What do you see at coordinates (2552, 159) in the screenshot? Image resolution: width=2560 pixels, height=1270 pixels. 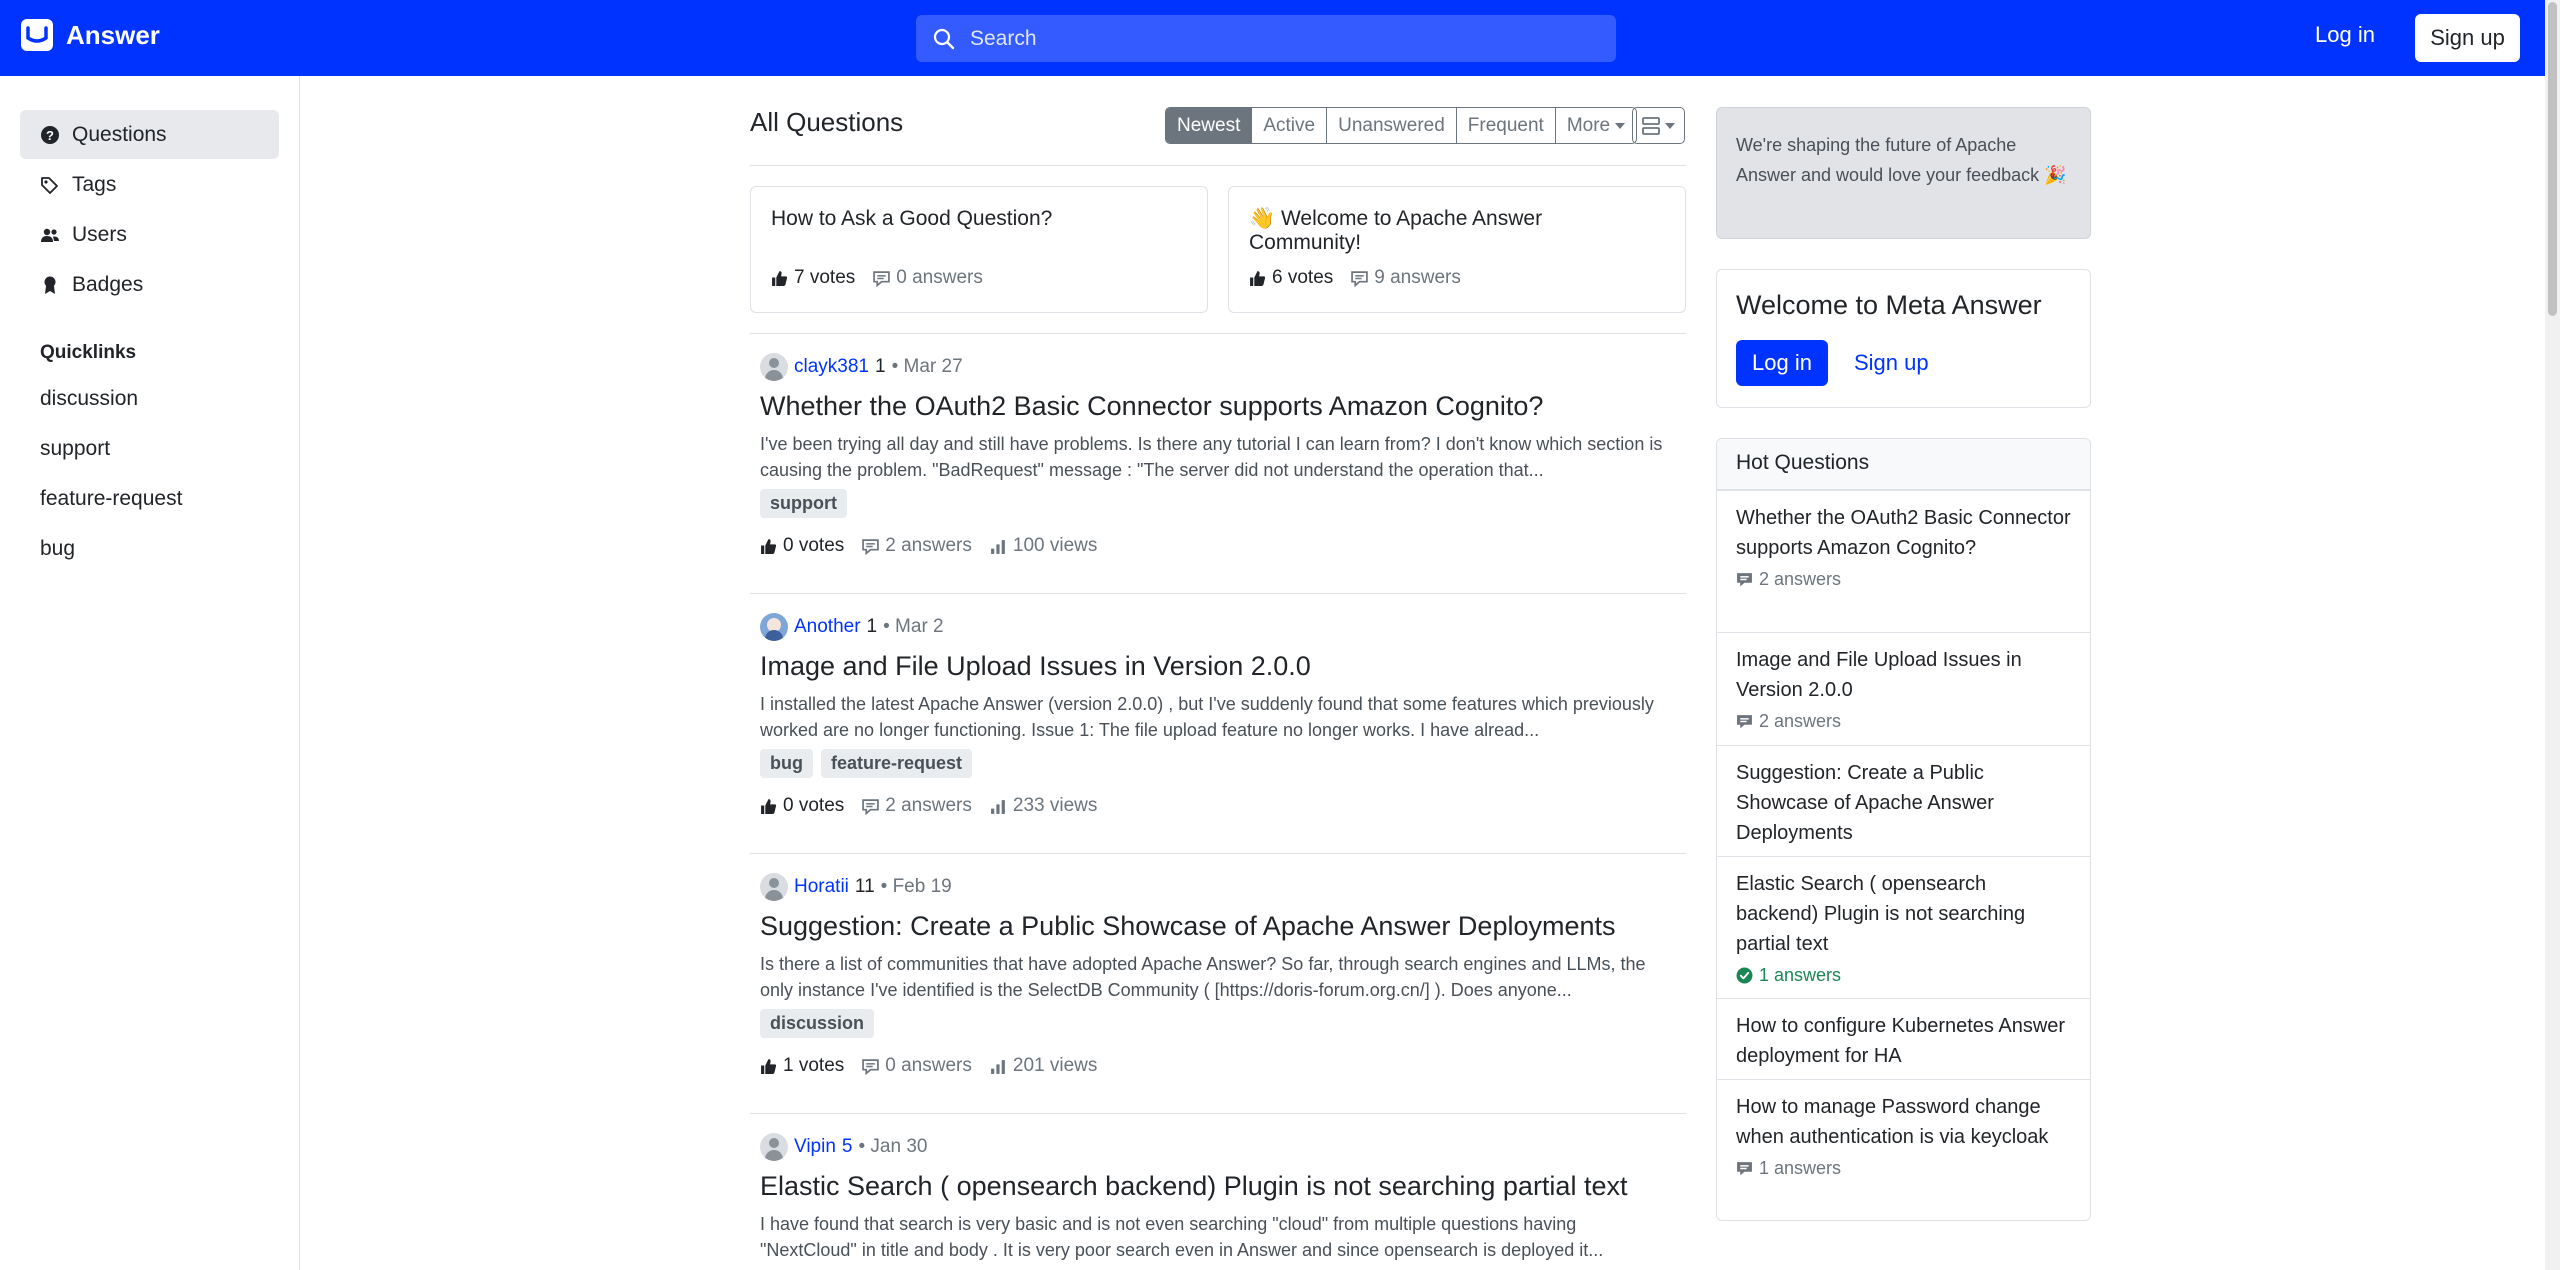 I see `scrollbar-thumb` at bounding box center [2552, 159].